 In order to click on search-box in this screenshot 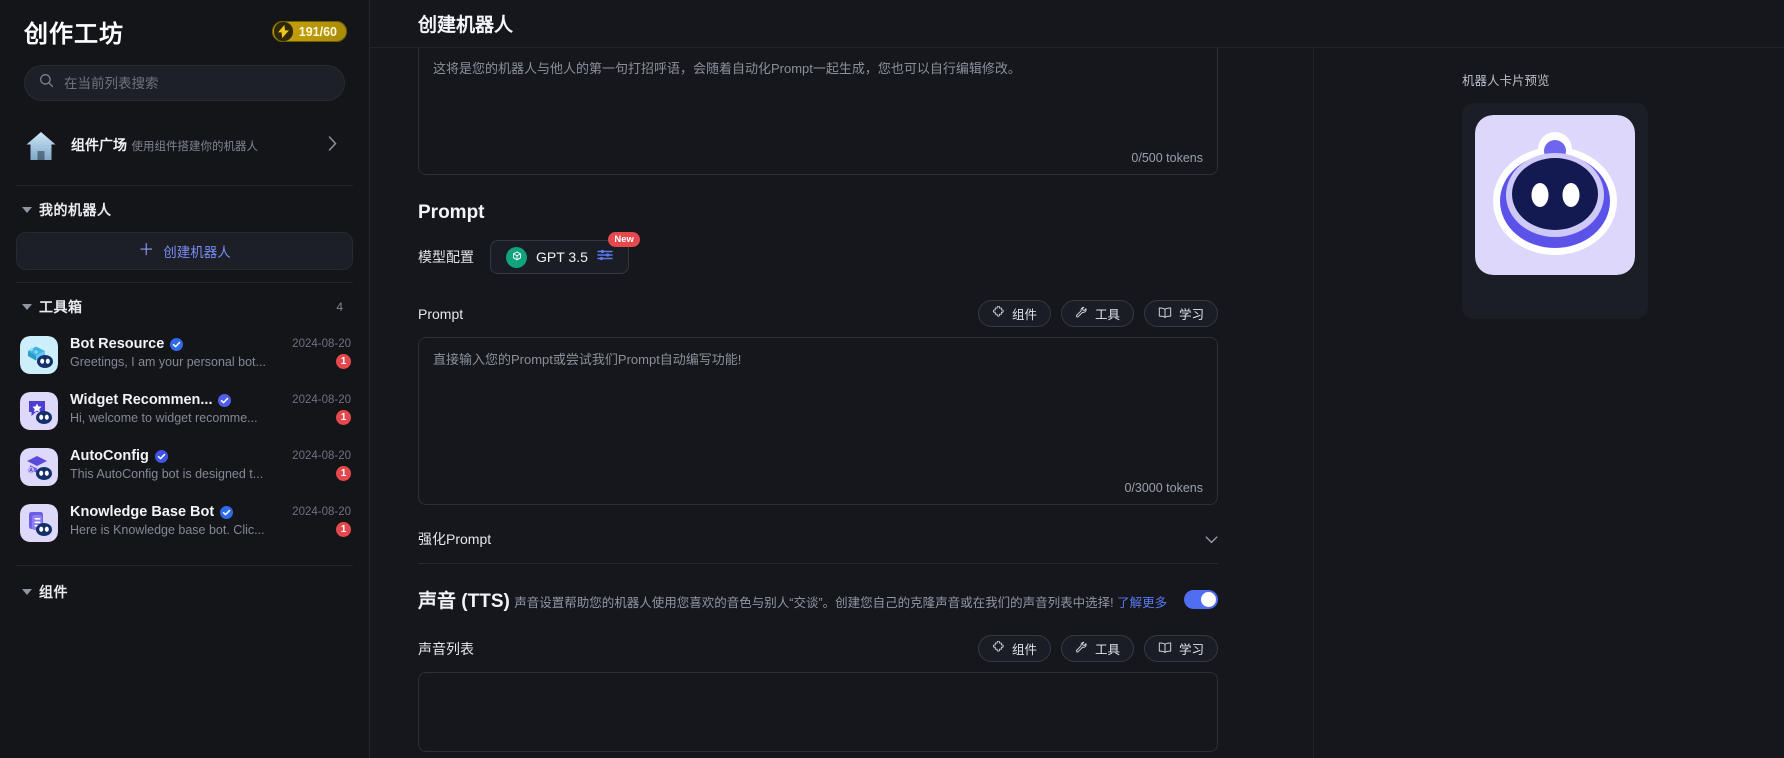, I will do `click(184, 83)`.